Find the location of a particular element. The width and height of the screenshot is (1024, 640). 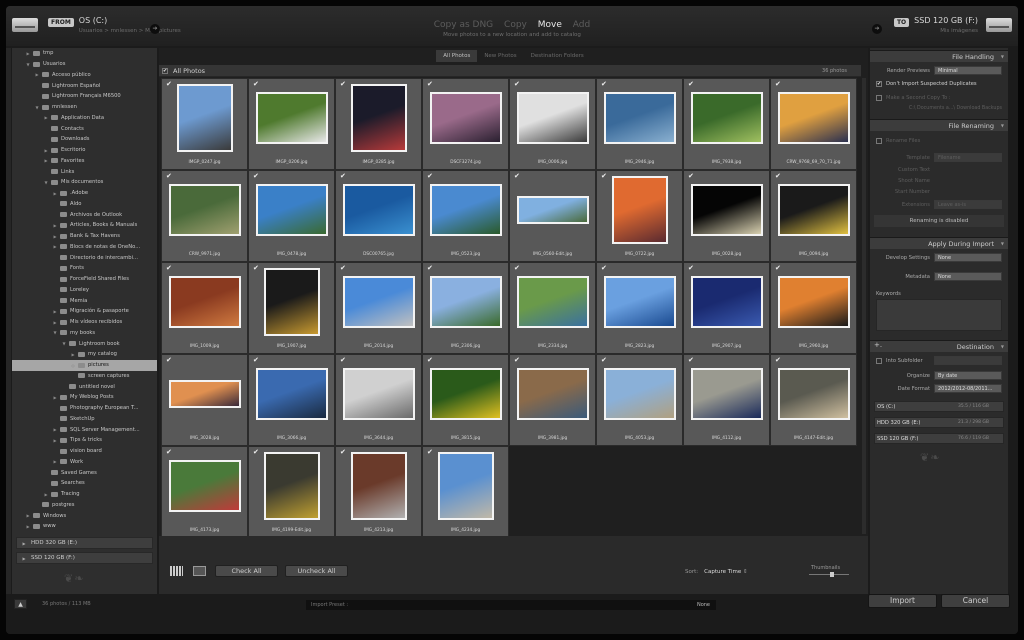

mode-copy-as-dng: Copy as DNG is located at coordinates (463, 25).